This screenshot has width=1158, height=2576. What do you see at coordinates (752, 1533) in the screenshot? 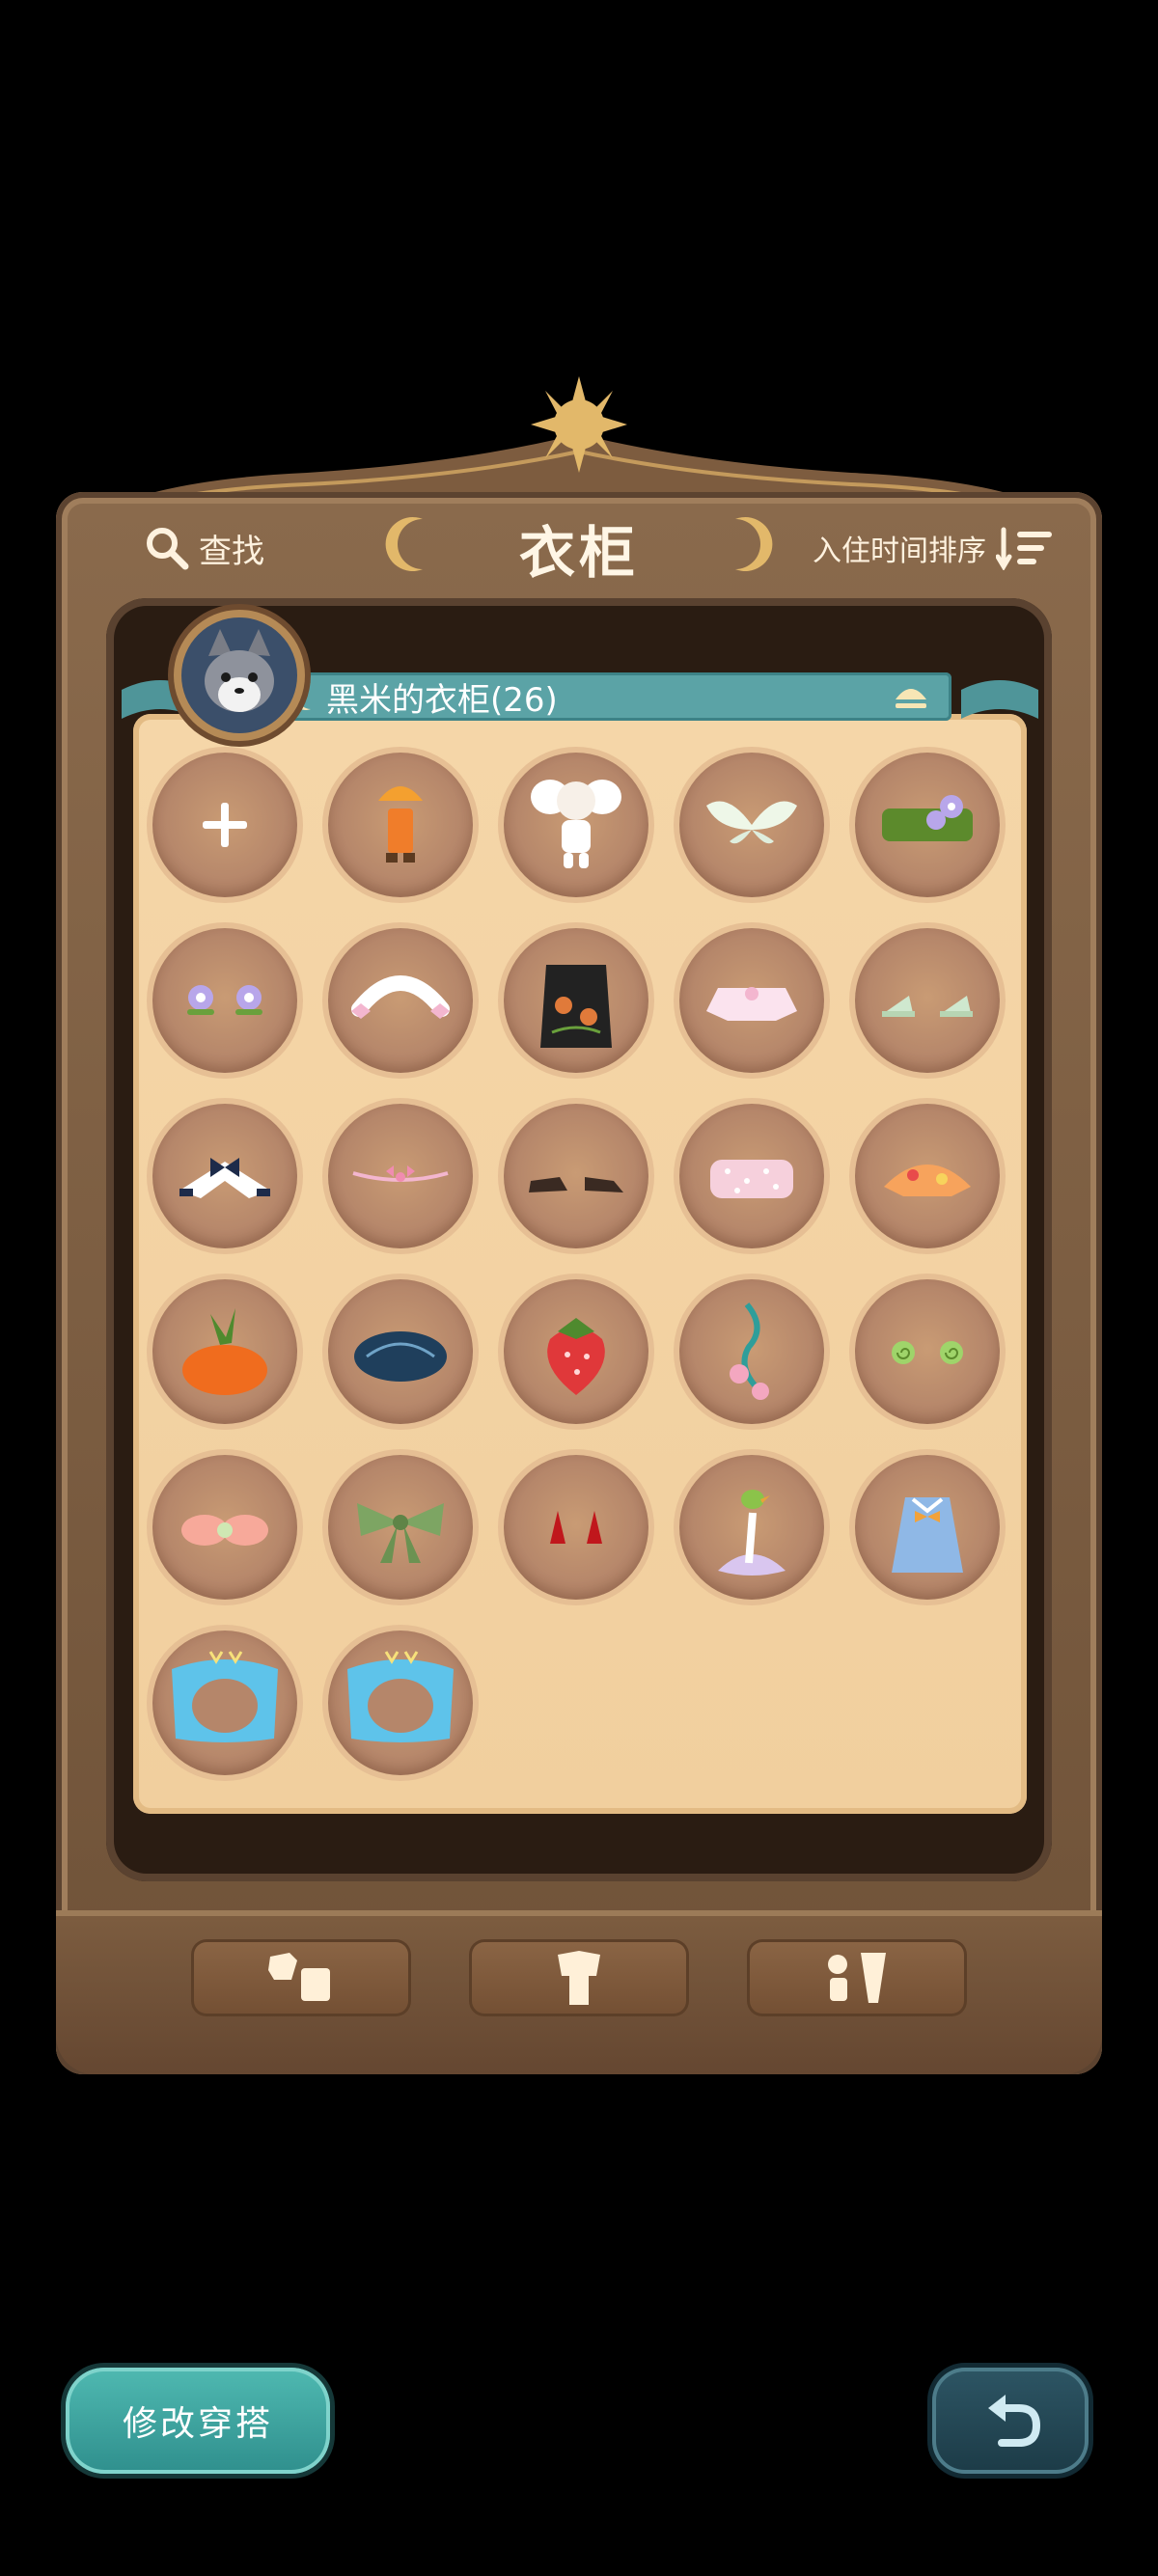
I see `bird-flower-hat-icon` at bounding box center [752, 1533].